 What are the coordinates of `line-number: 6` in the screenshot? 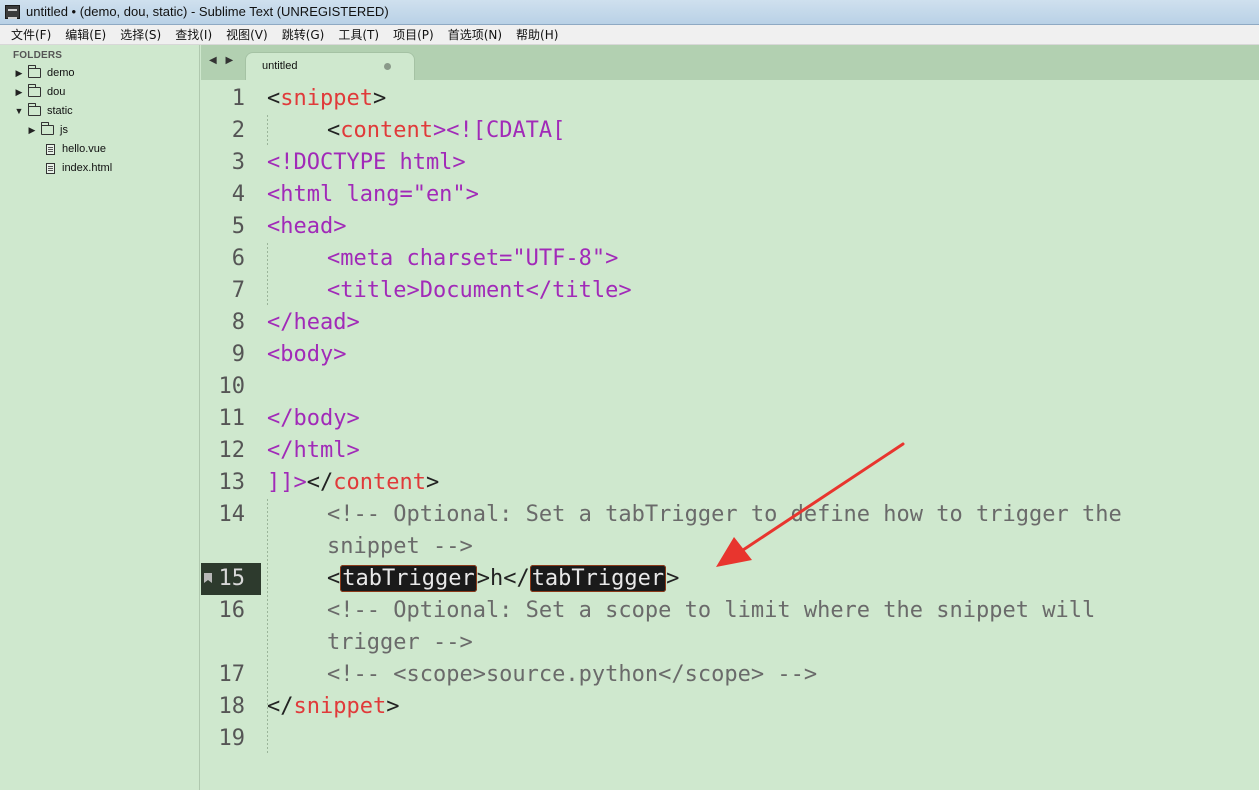 It's located at (238, 258).